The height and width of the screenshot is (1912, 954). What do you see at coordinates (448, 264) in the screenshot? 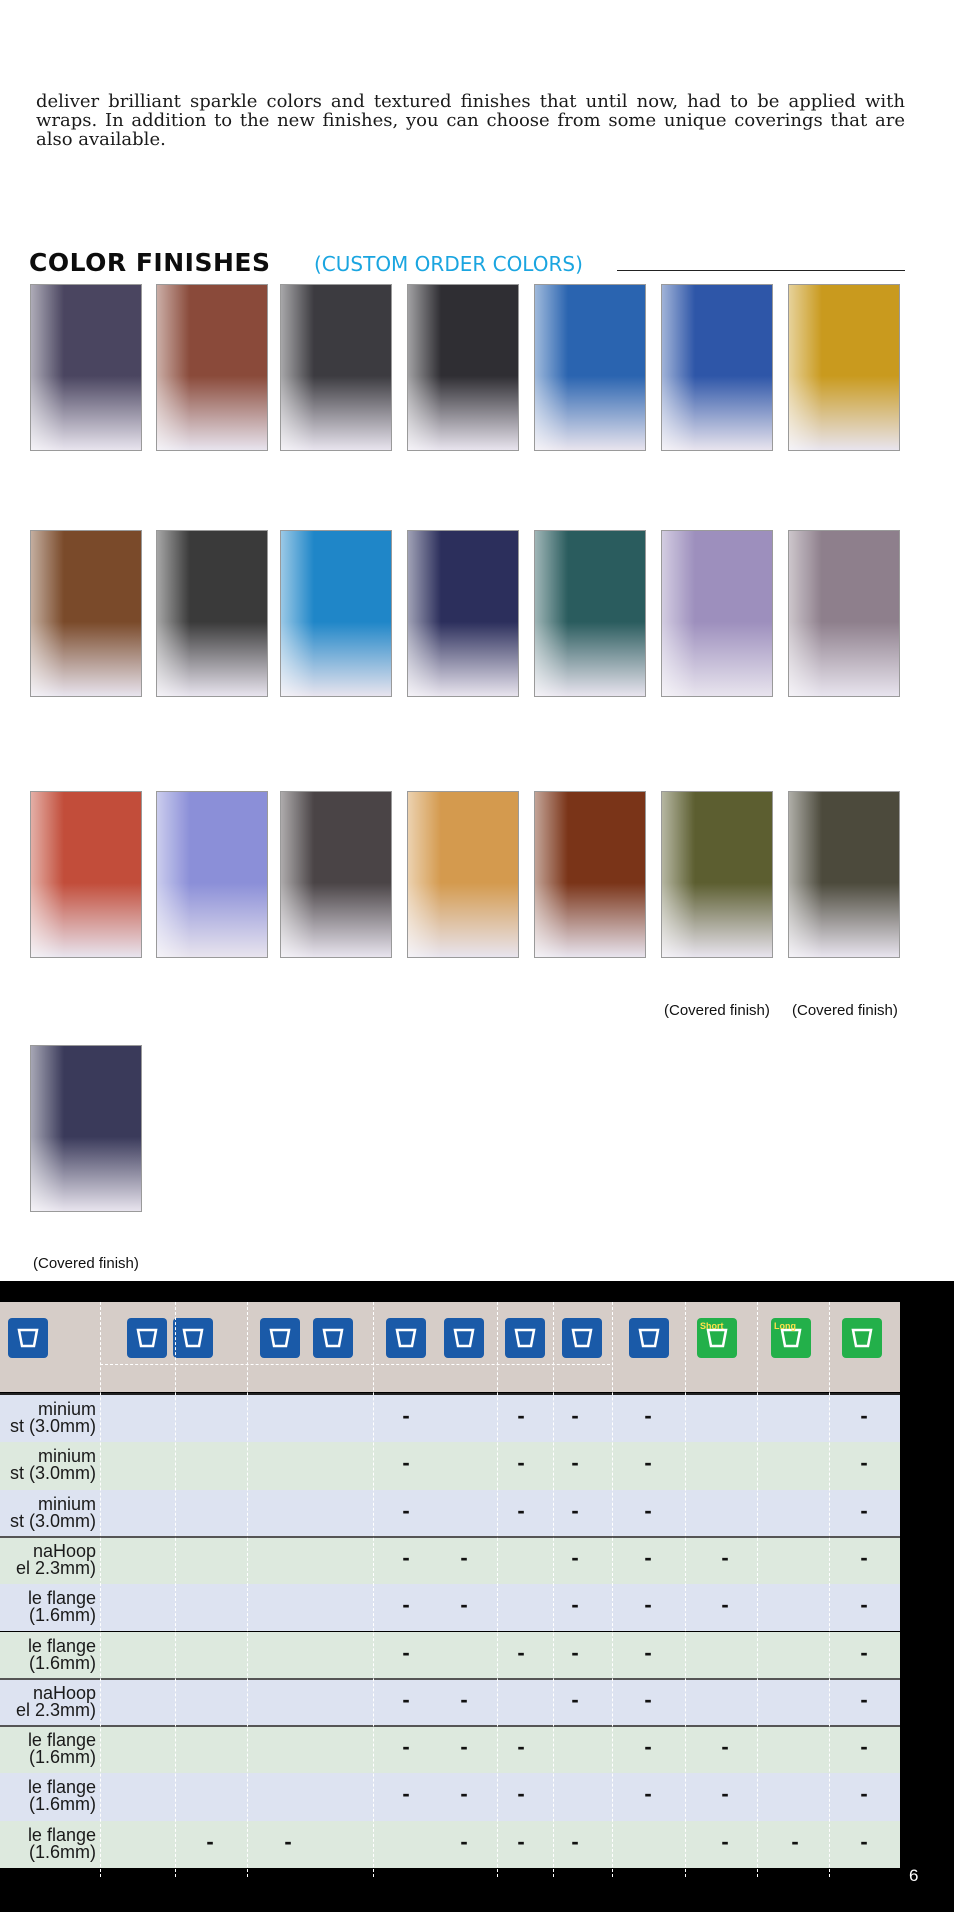
I see `section-subtitle: (CUSTOM ORDER COLORS)` at bounding box center [448, 264].